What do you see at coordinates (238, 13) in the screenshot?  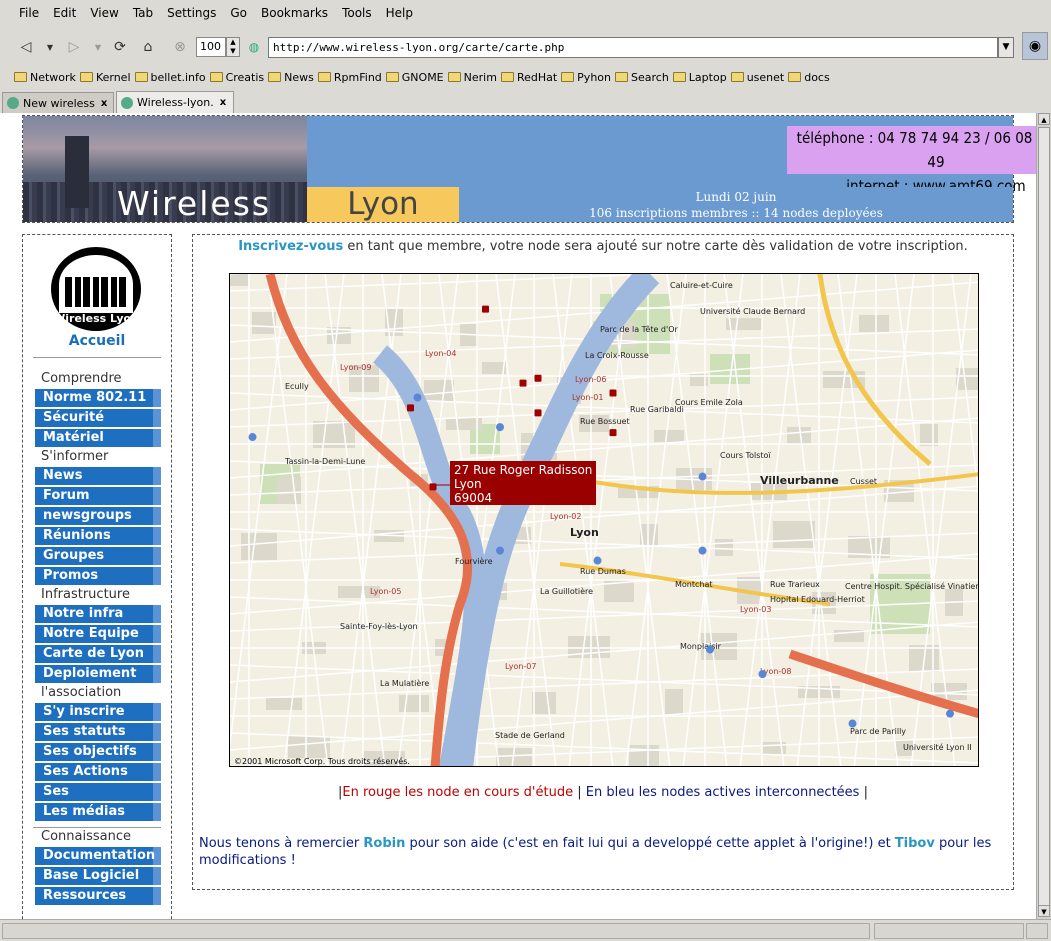 I see `menu-go: Go` at bounding box center [238, 13].